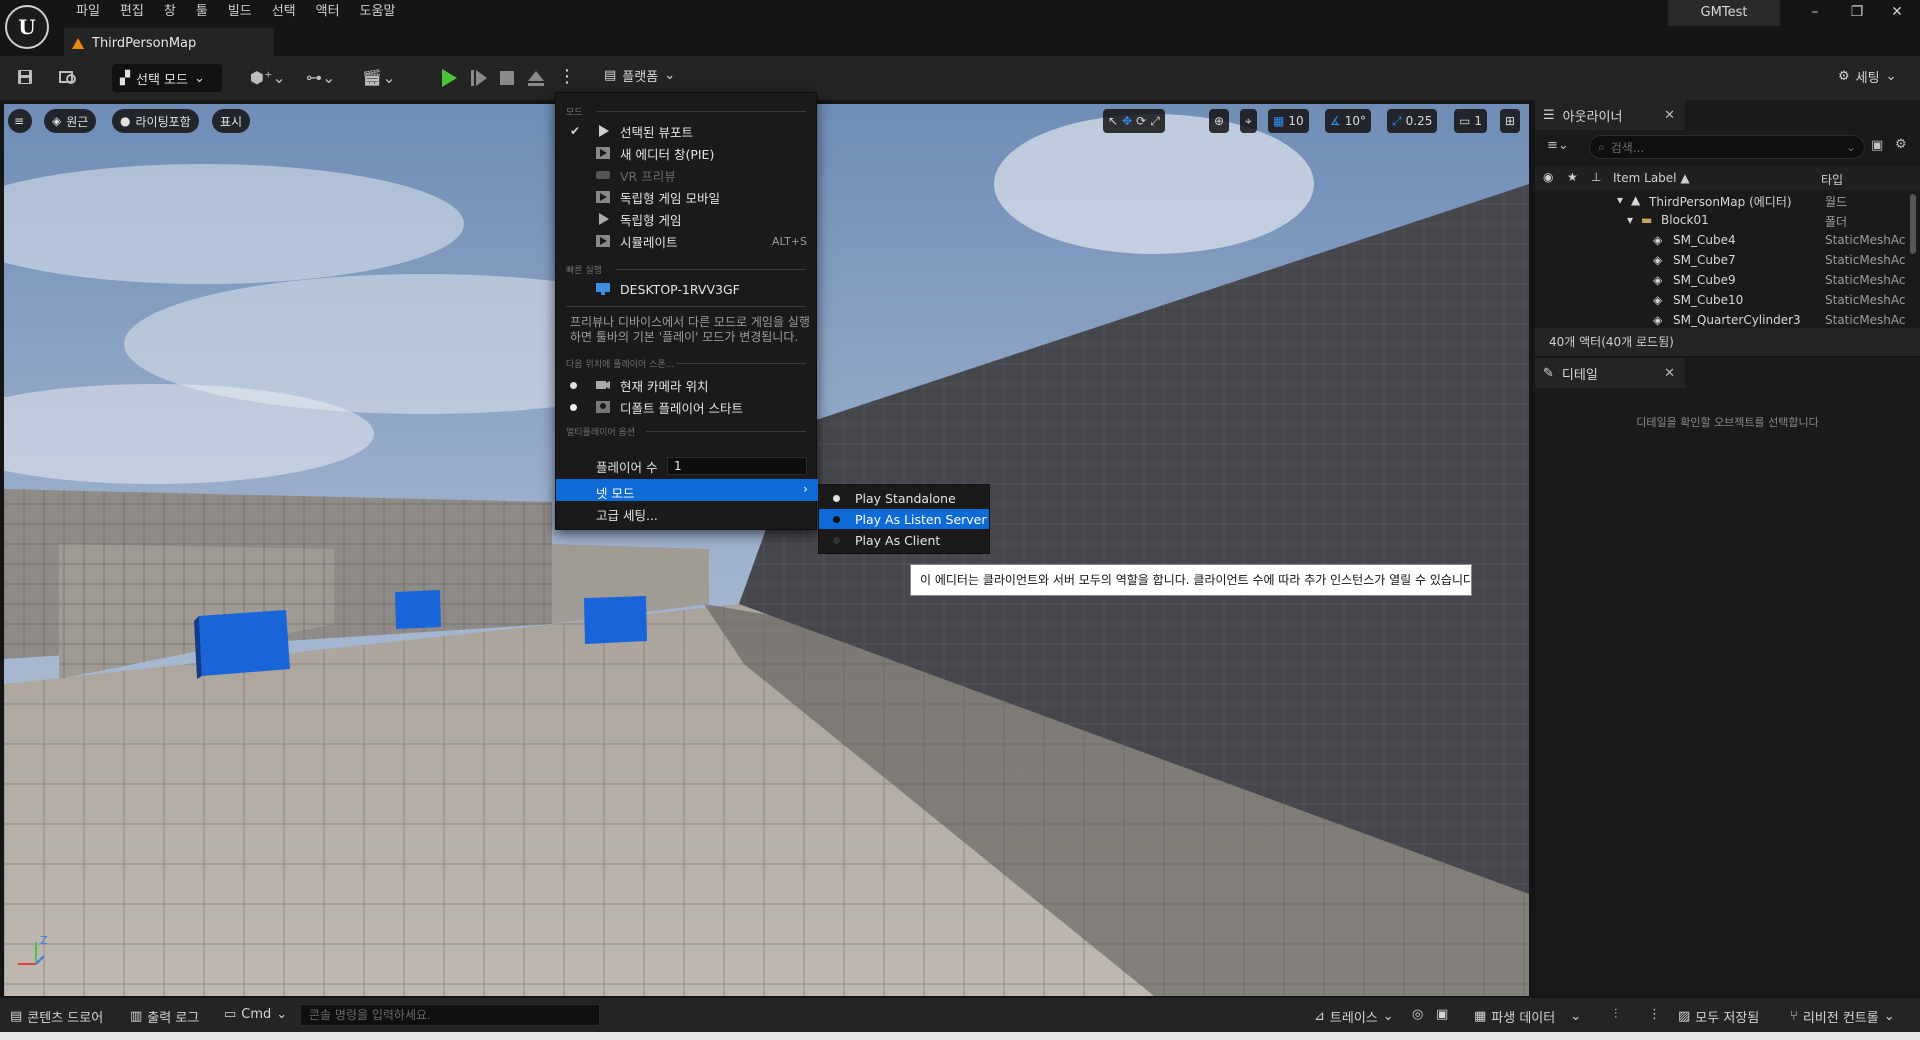  What do you see at coordinates (686, 153) in the screenshot?
I see `menu-item-new-editor-window: 새 에디터 창(PIE)` at bounding box center [686, 153].